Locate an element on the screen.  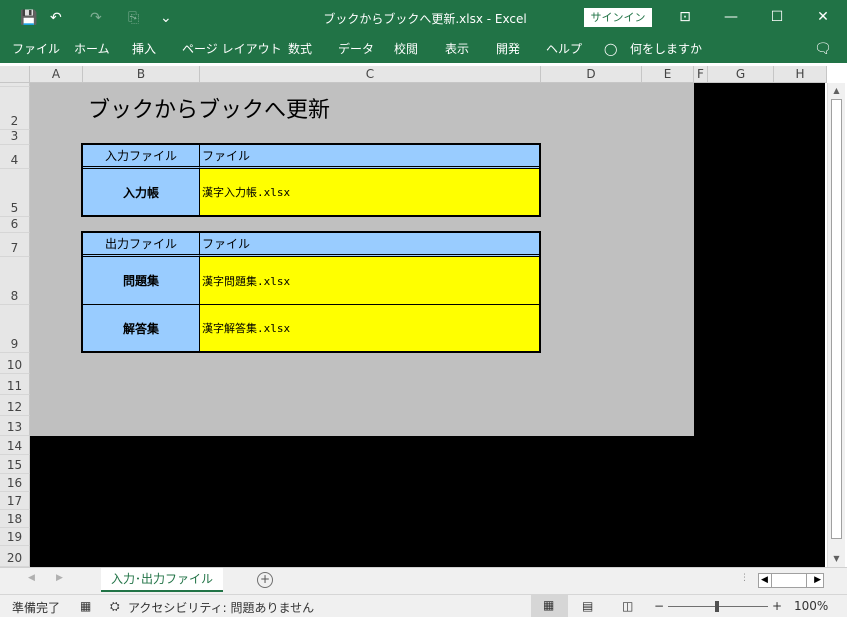
row-header-17: 17 is located at coordinates (15, 501).